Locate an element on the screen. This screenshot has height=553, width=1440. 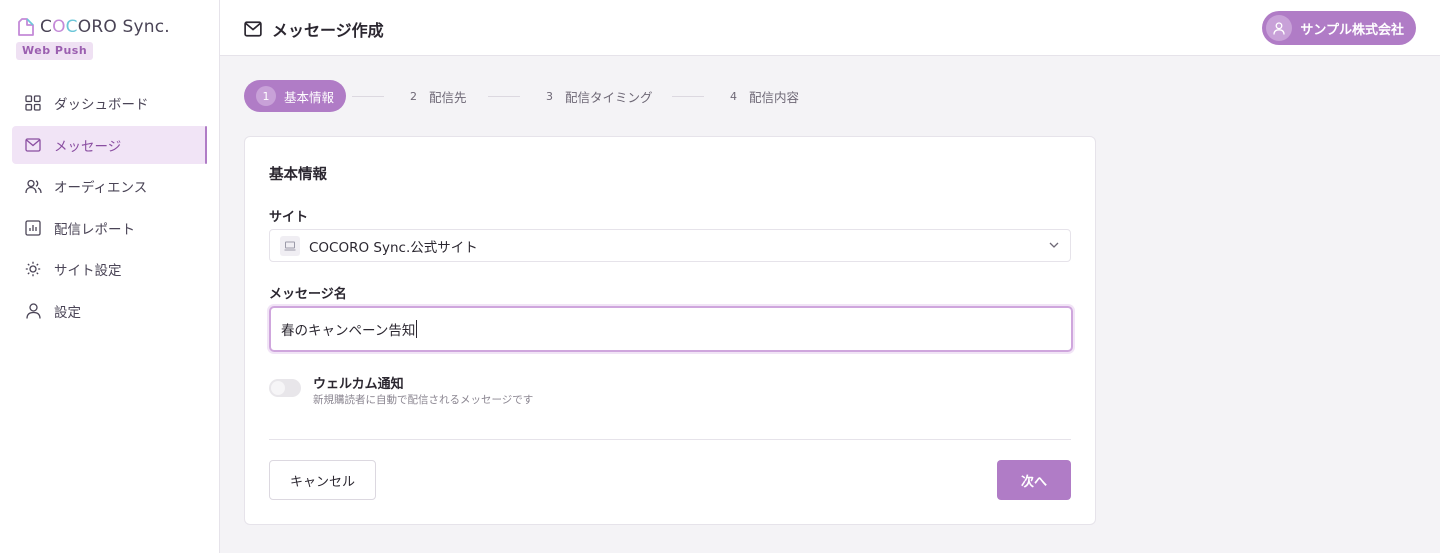
sidebar-item-report: 配信レポート is located at coordinates (109, 228).